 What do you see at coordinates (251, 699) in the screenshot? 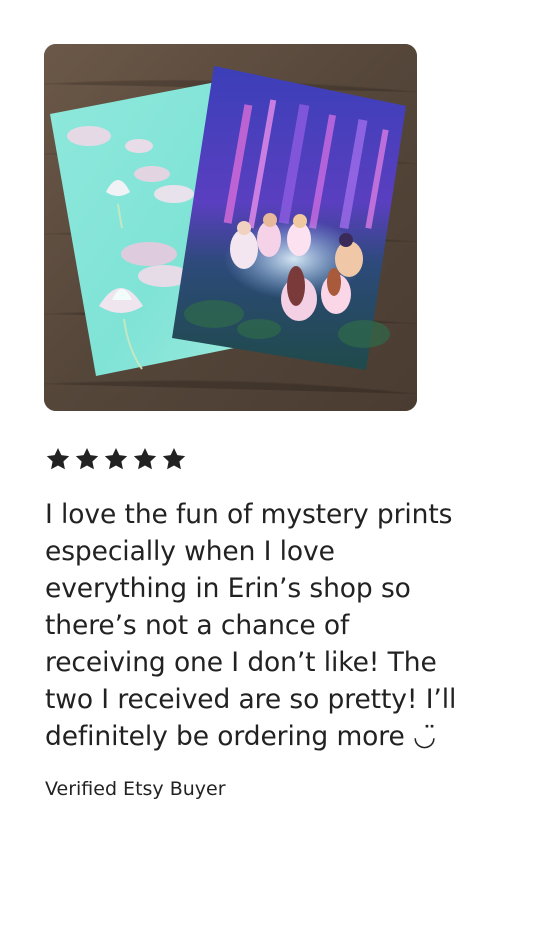
I see `review-line: two I received are so pretty! I’ll` at bounding box center [251, 699].